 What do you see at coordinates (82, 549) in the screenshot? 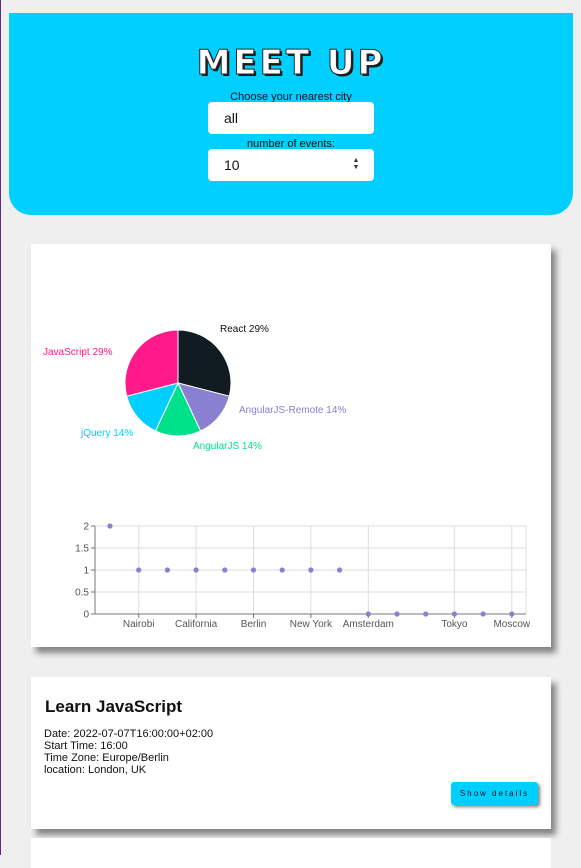
I see `y-tick-label: 1.5` at bounding box center [82, 549].